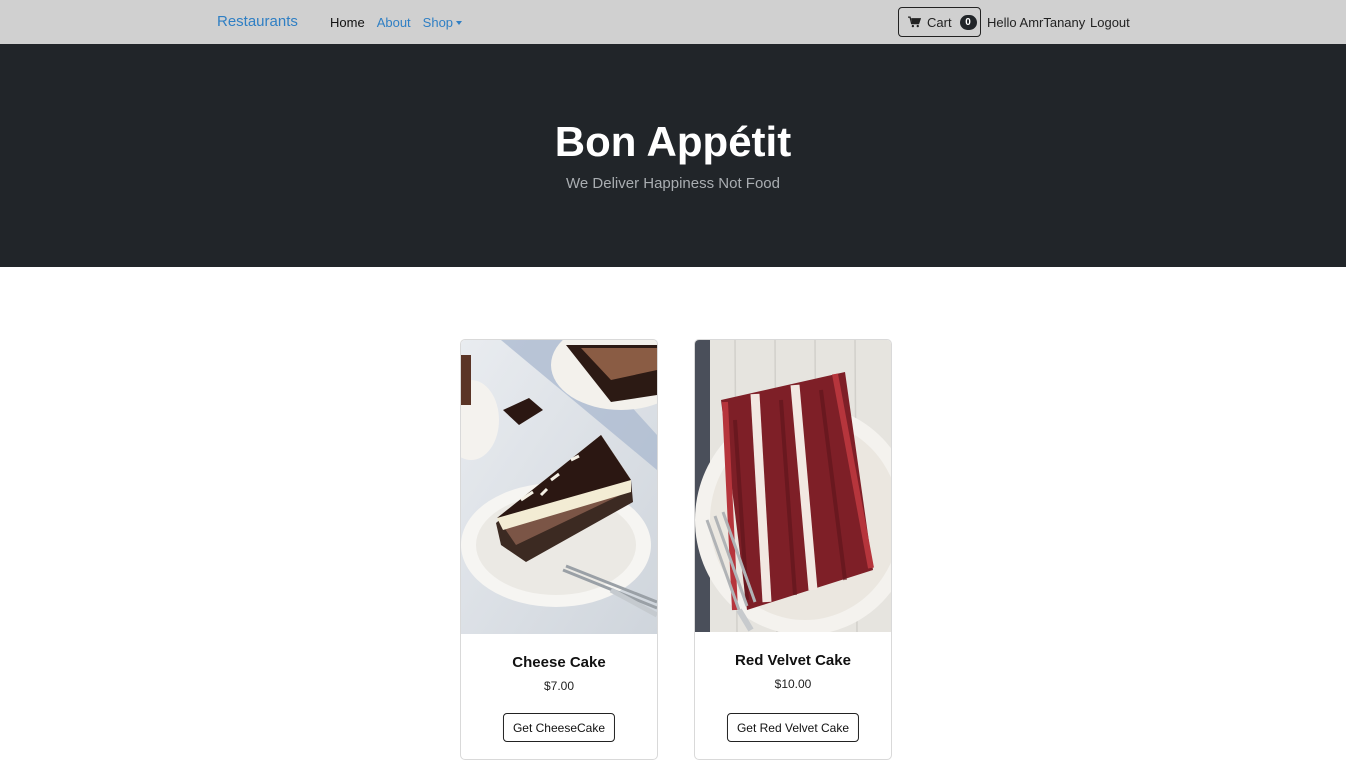  Describe the element at coordinates (793, 660) in the screenshot. I see `product-name: Red Velvet Cake` at that location.